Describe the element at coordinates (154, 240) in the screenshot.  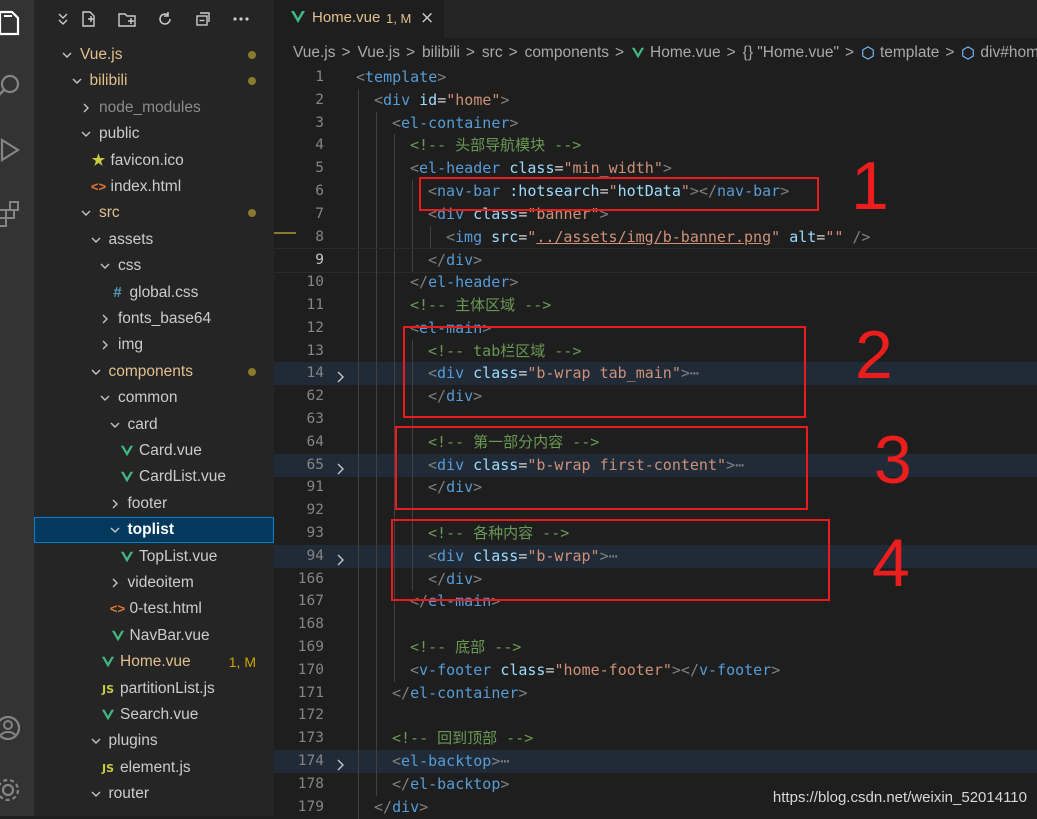
I see `folder-assets: assets` at that location.